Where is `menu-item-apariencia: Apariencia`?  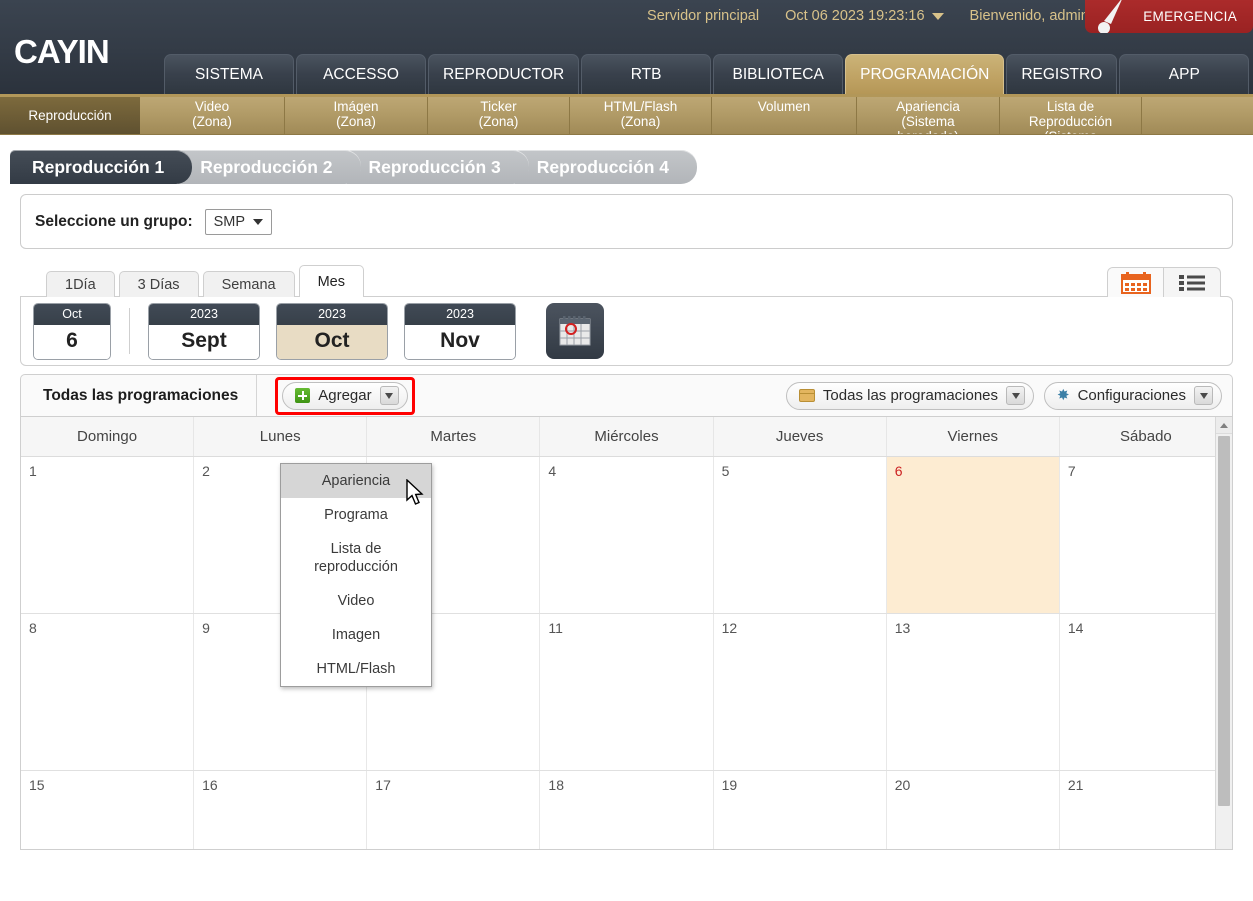
menu-item-apariencia: Apariencia is located at coordinates (356, 481).